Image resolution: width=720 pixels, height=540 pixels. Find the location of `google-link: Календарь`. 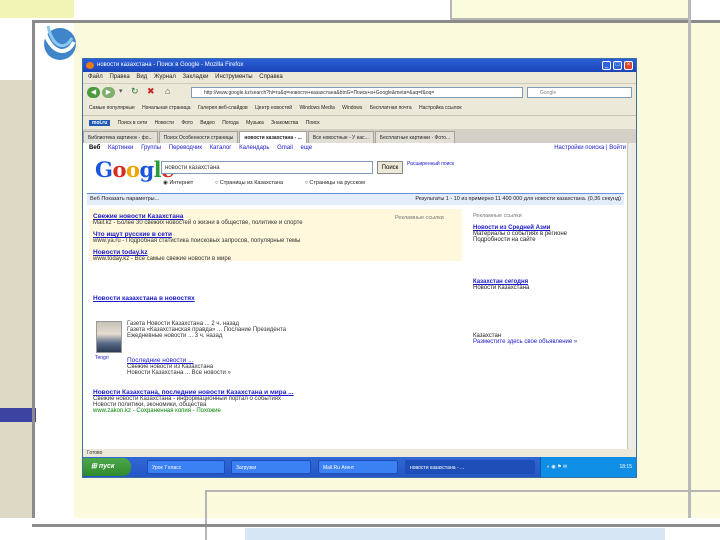

google-link: Календарь is located at coordinates (254, 148).